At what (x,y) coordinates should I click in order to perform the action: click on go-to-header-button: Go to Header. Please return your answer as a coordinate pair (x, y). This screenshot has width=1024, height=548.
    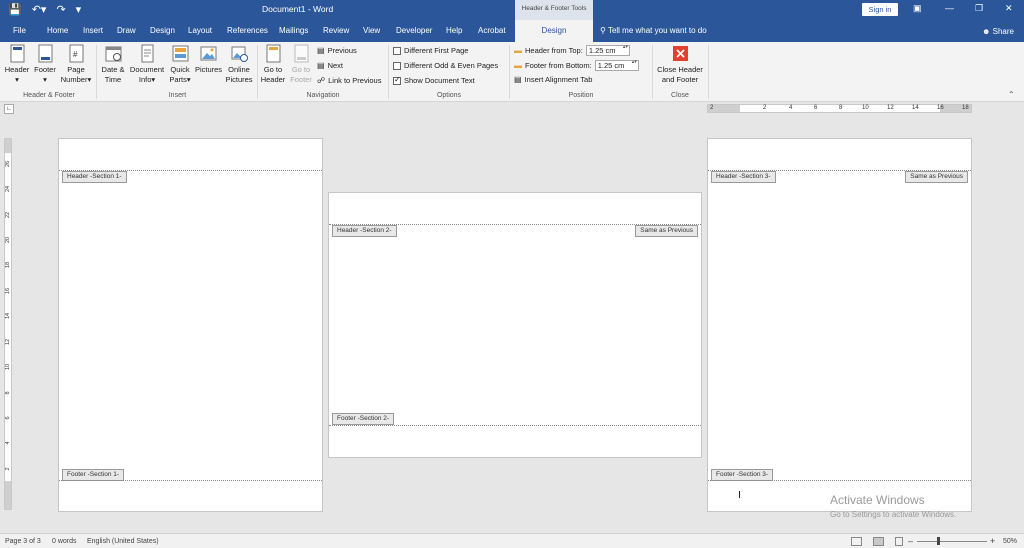
    Looking at the image, I should click on (273, 64).